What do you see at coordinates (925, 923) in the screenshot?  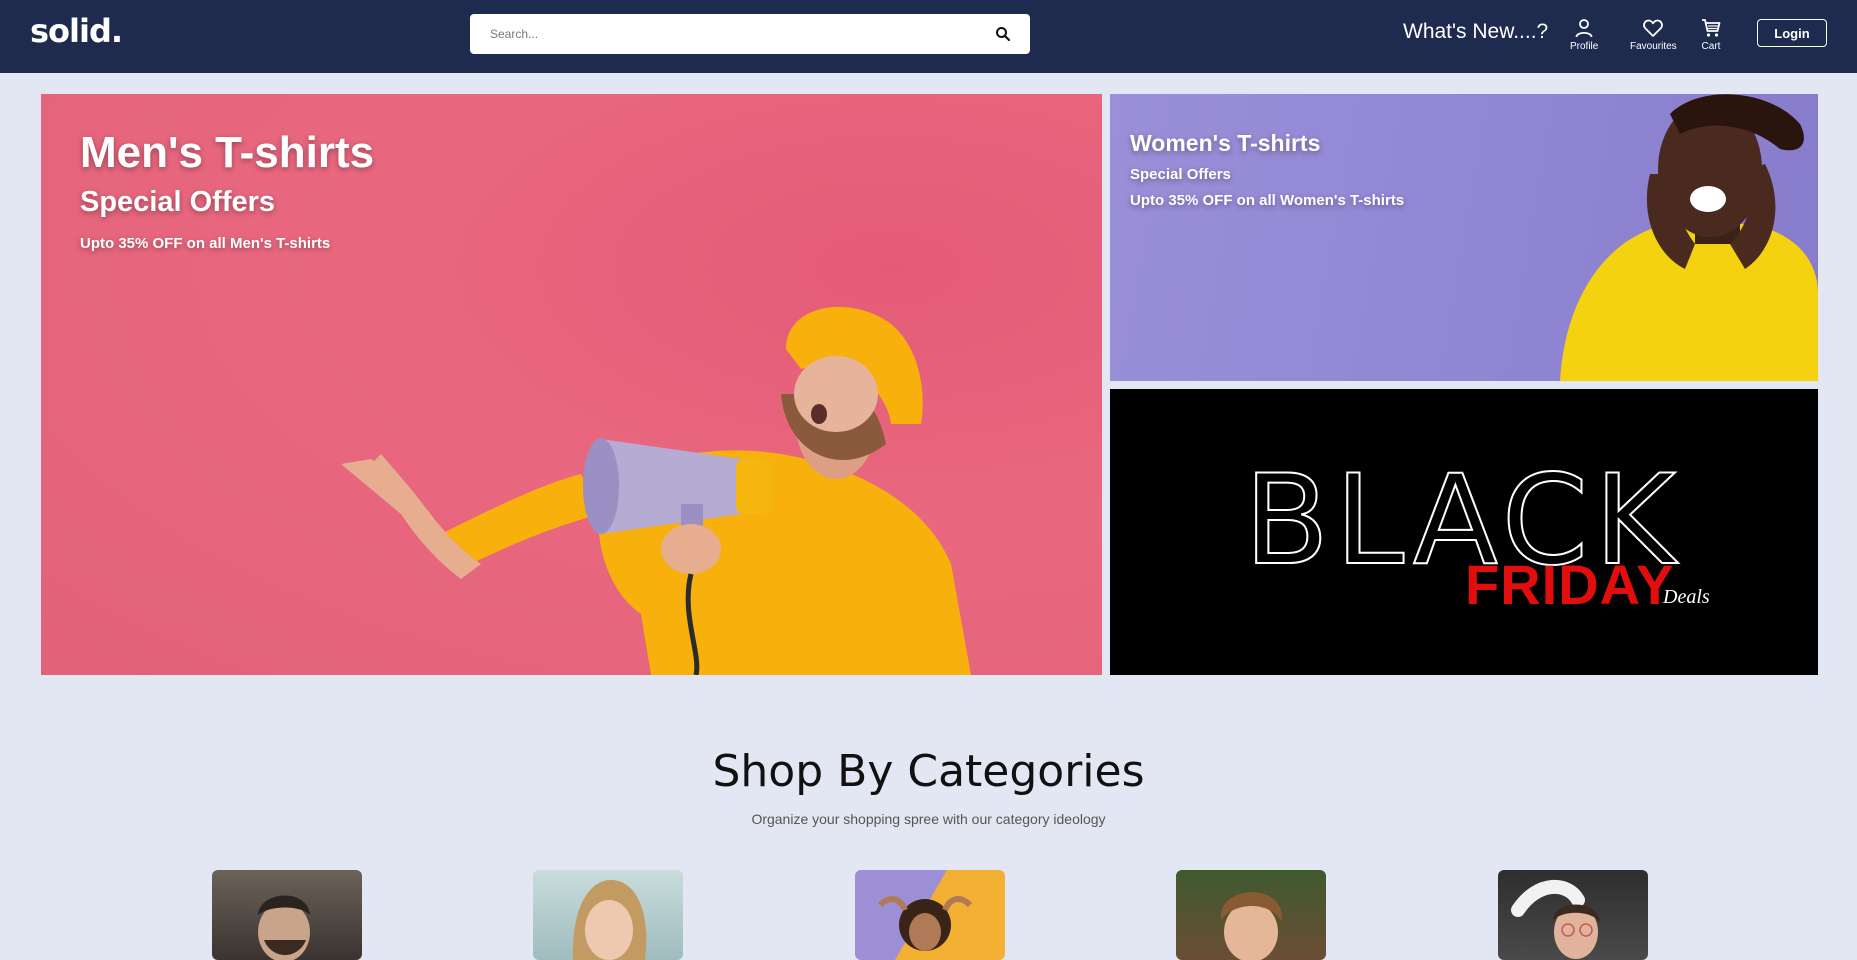 I see `girl-portrait-image` at bounding box center [925, 923].